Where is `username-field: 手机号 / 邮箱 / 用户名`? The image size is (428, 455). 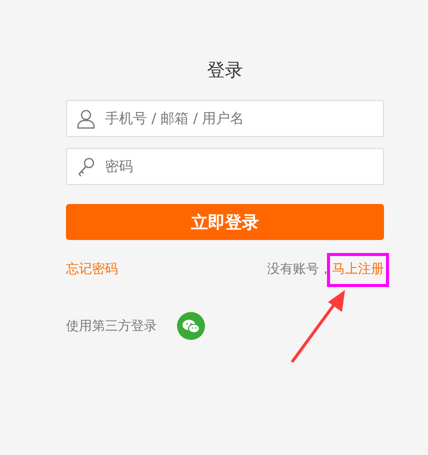
username-field: 手机号 / 邮箱 / 用户名 is located at coordinates (225, 118).